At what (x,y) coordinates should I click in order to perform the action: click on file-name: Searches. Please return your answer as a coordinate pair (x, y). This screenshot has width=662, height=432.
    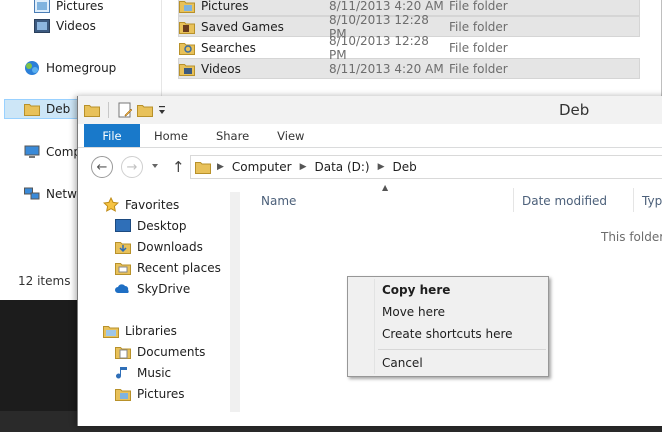
    Looking at the image, I should click on (228, 47).